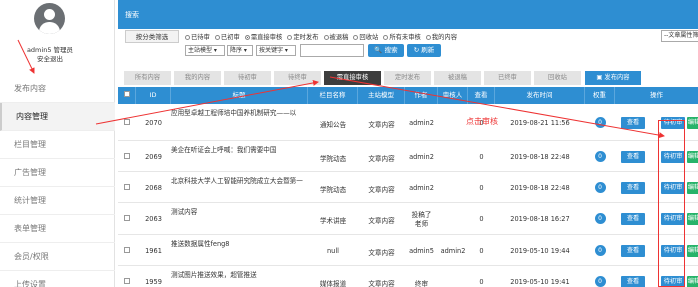 This screenshot has height=287, width=698. What do you see at coordinates (227, 37) in the screenshot?
I see `radio-first-review: 已初审` at bounding box center [227, 37].